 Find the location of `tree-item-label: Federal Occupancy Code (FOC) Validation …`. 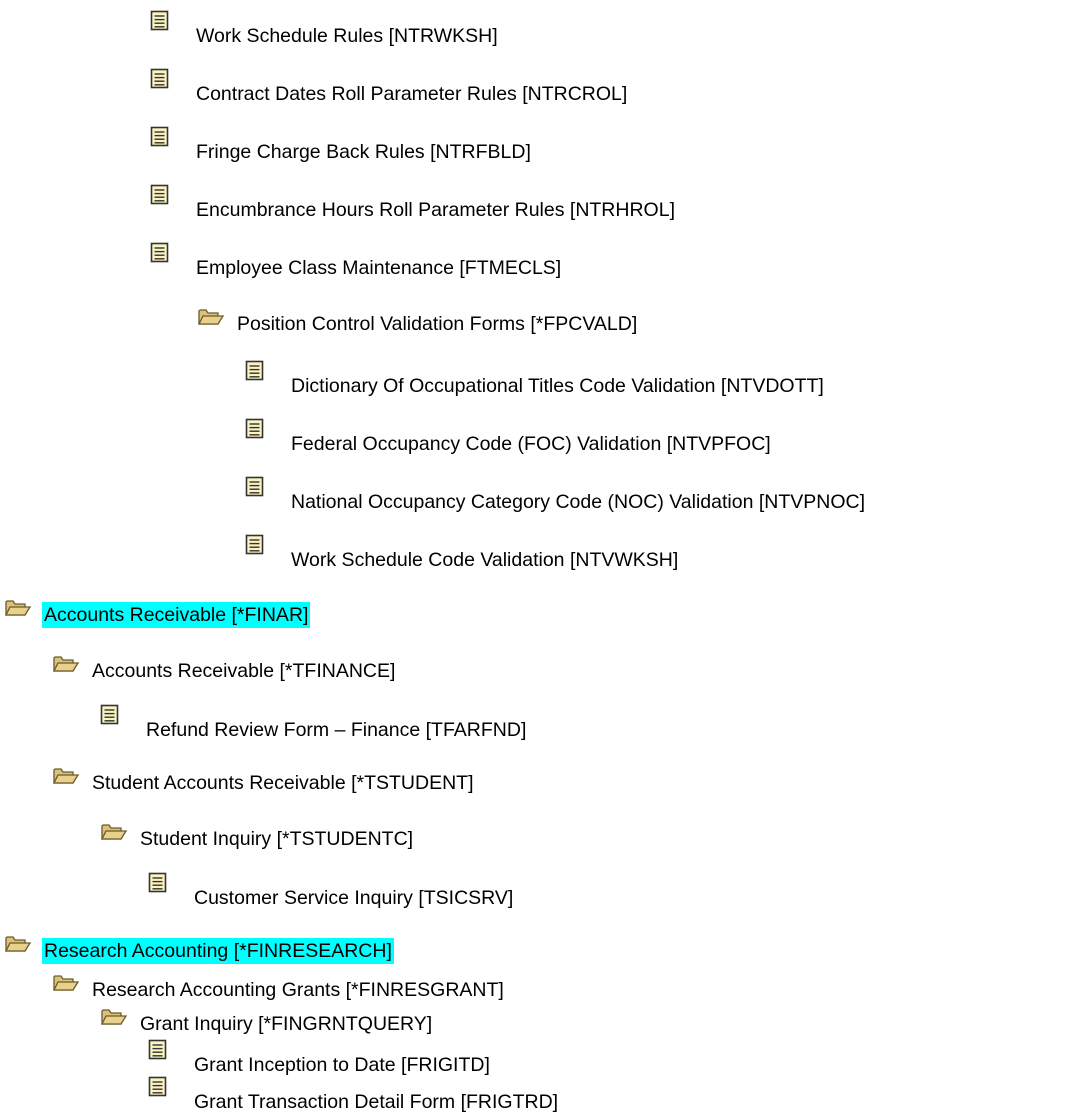

tree-item-label: Federal Occupancy Code (FOC) Validation … is located at coordinates (531, 444).